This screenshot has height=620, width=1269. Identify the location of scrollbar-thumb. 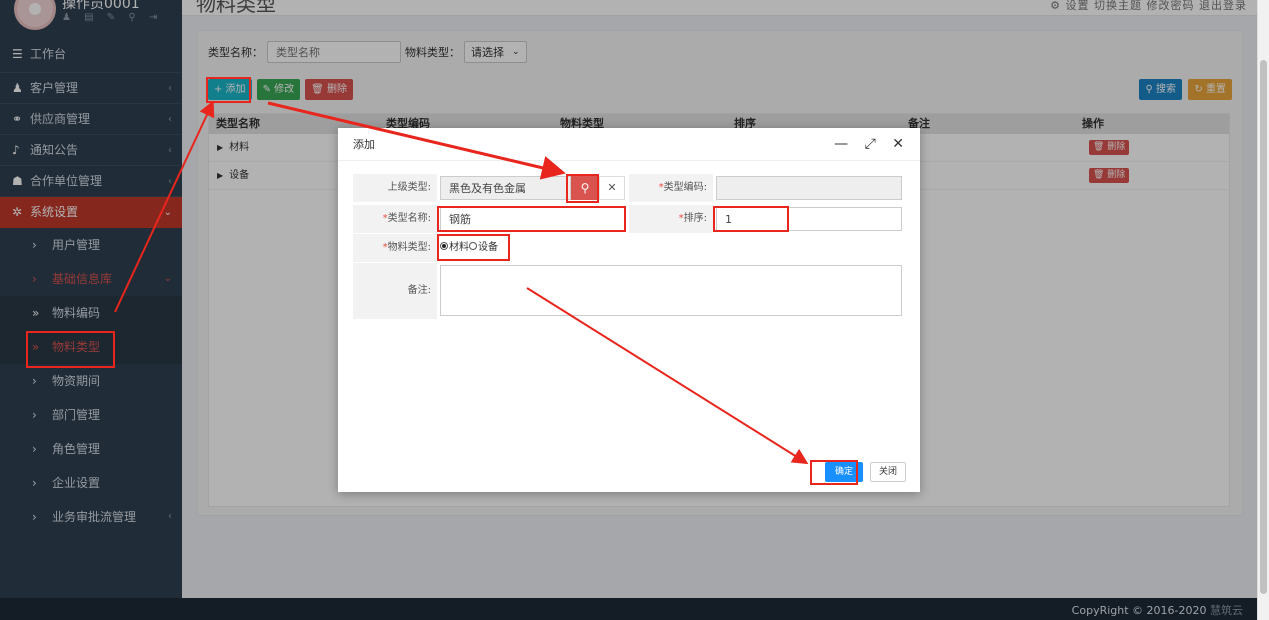
(1263, 327).